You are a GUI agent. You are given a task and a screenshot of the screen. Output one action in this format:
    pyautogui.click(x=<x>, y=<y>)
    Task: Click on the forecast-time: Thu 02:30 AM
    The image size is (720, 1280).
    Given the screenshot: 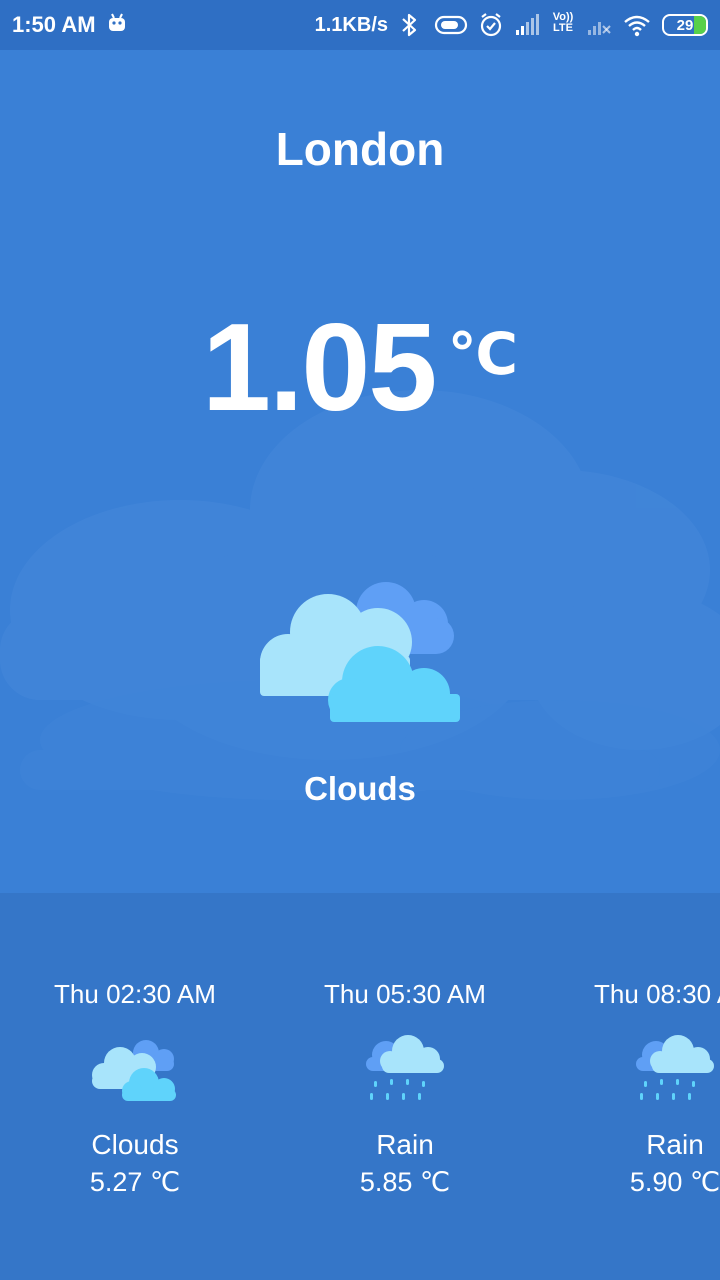 What is the action you would take?
    pyautogui.click(x=135, y=994)
    